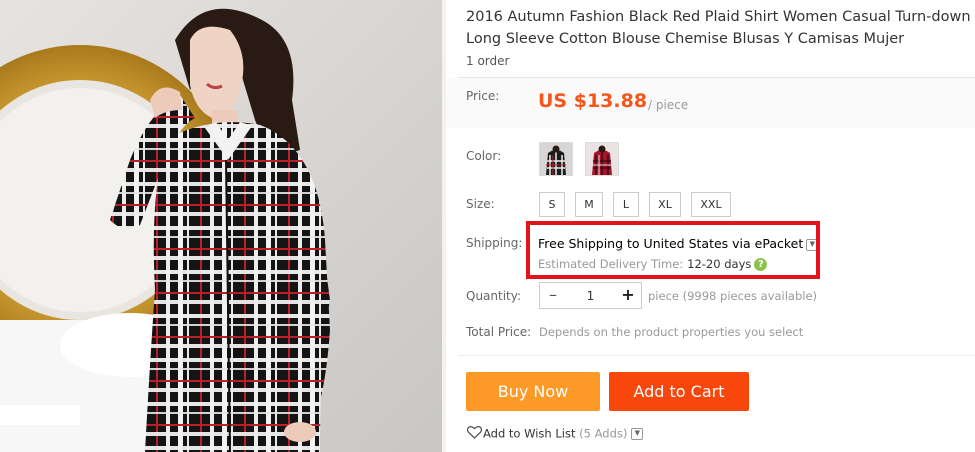 The width and height of the screenshot is (975, 452). Describe the element at coordinates (484, 156) in the screenshot. I see `color-label: Color:` at that location.